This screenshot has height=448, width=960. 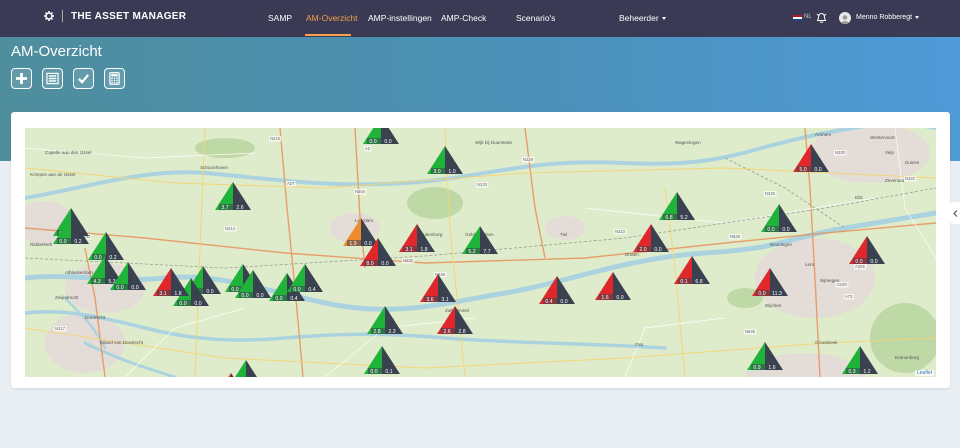 I want to click on list-button, so click(x=52, y=78).